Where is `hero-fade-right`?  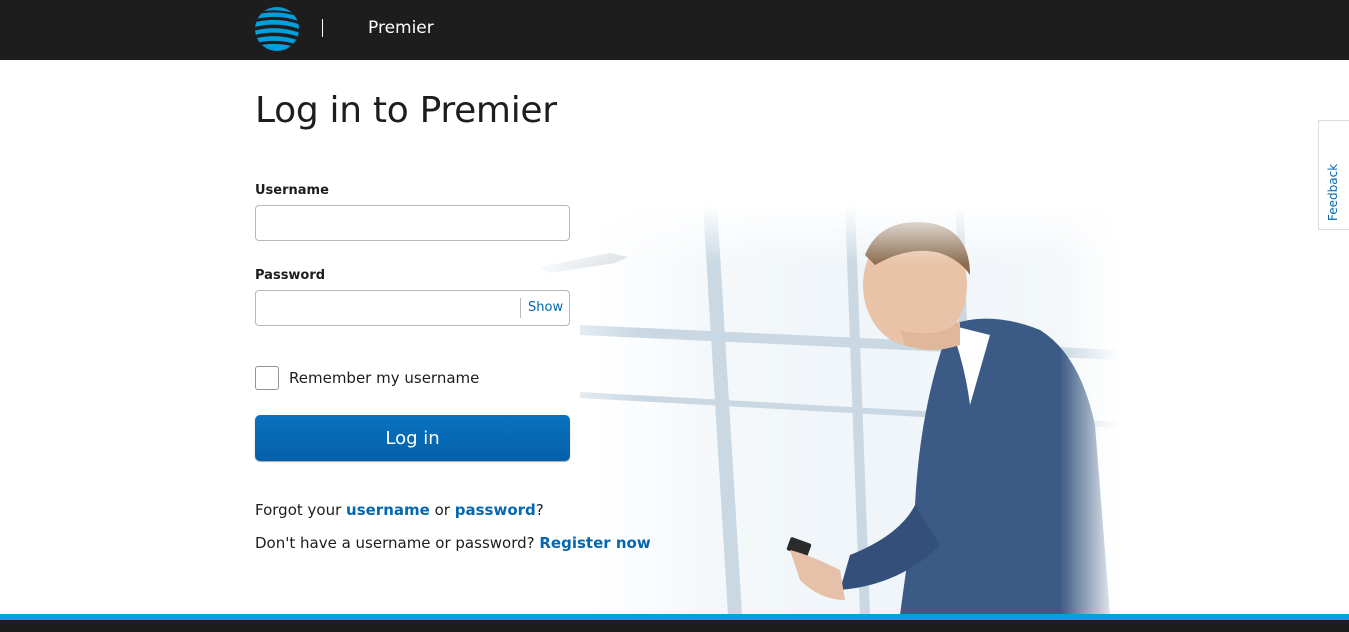
hero-fade-right is located at coordinates (1090, 410).